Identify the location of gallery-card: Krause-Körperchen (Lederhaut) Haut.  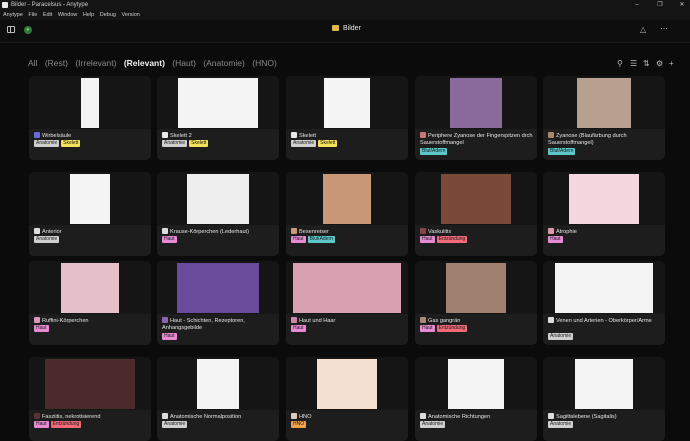
(218, 214).